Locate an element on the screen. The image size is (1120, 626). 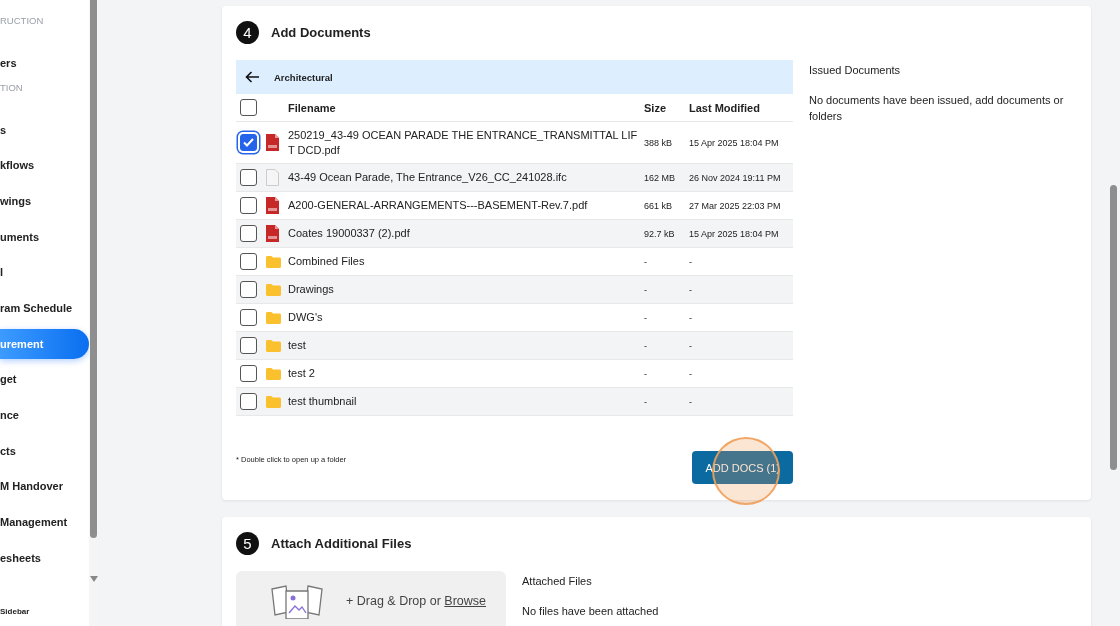
folder-name: Architectural is located at coordinates (303, 77).